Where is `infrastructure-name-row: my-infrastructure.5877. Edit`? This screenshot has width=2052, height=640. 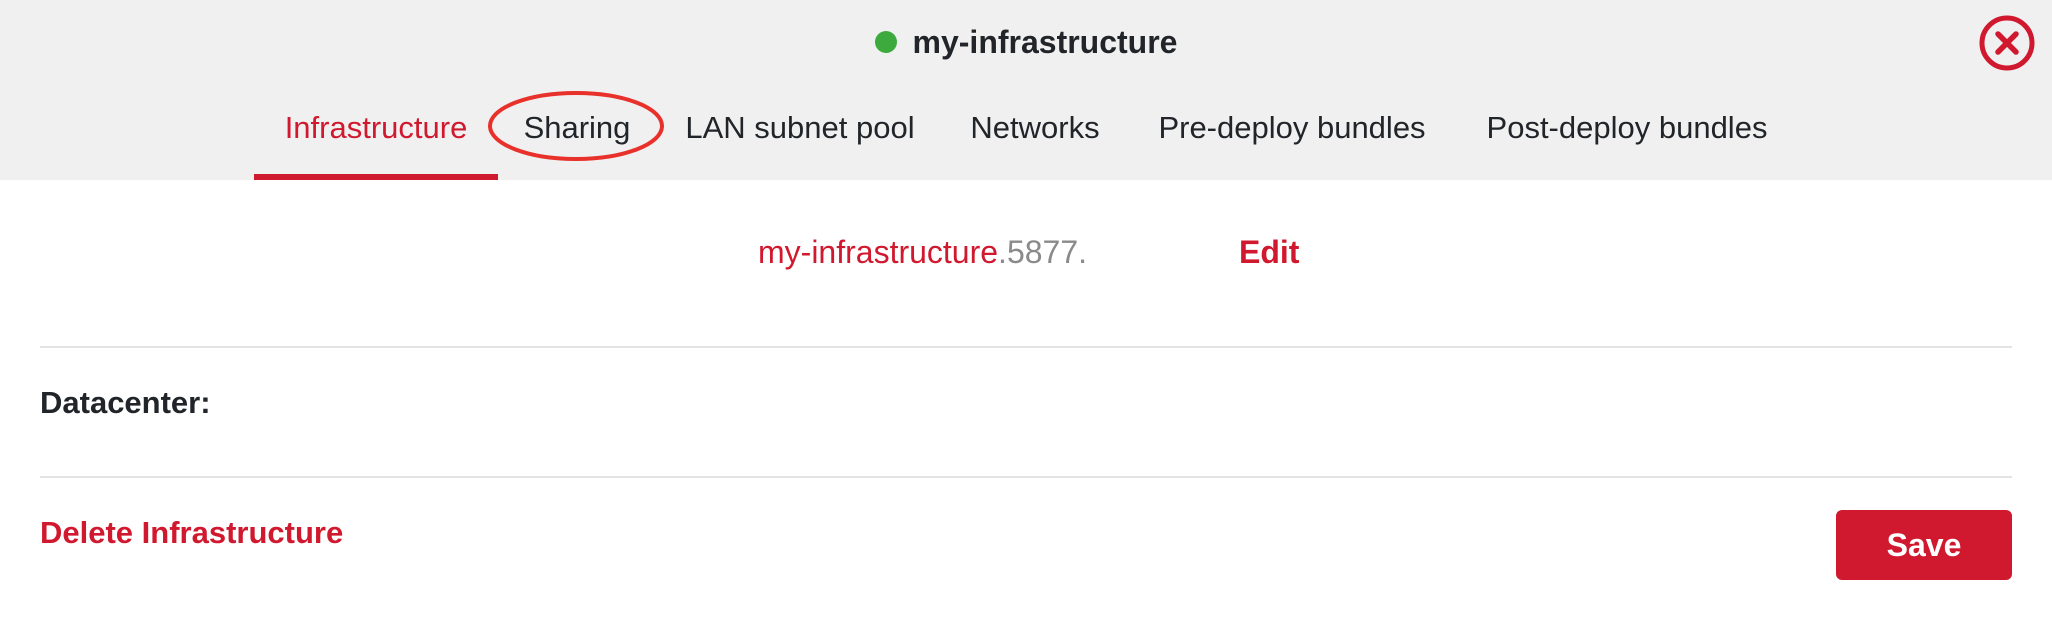 infrastructure-name-row: my-infrastructure.5877. Edit is located at coordinates (1026, 255).